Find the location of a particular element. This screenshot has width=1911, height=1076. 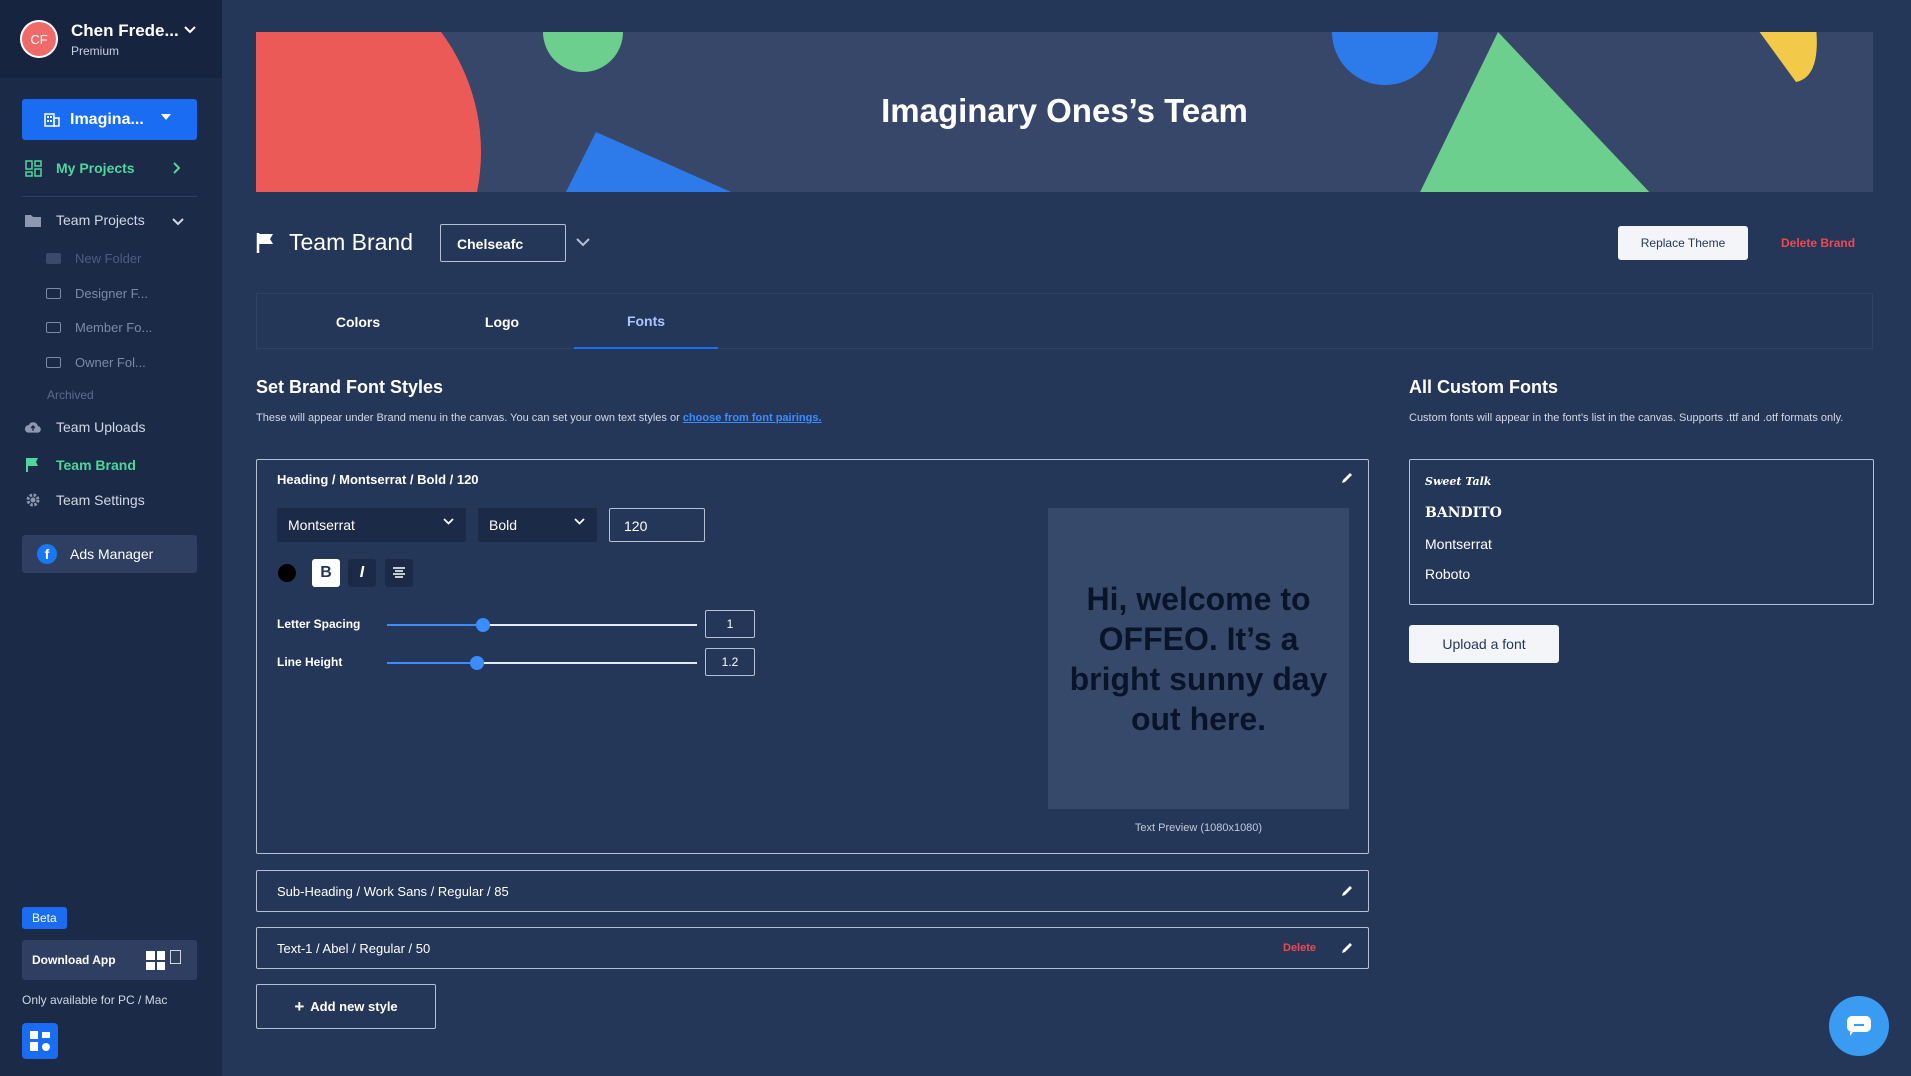

banner-title: Imaginary Ones’s Team is located at coordinates (1064, 110).